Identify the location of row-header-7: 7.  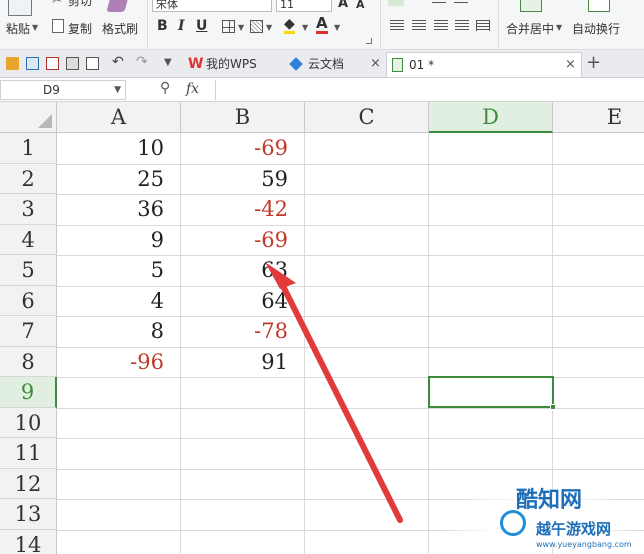
(28, 331).